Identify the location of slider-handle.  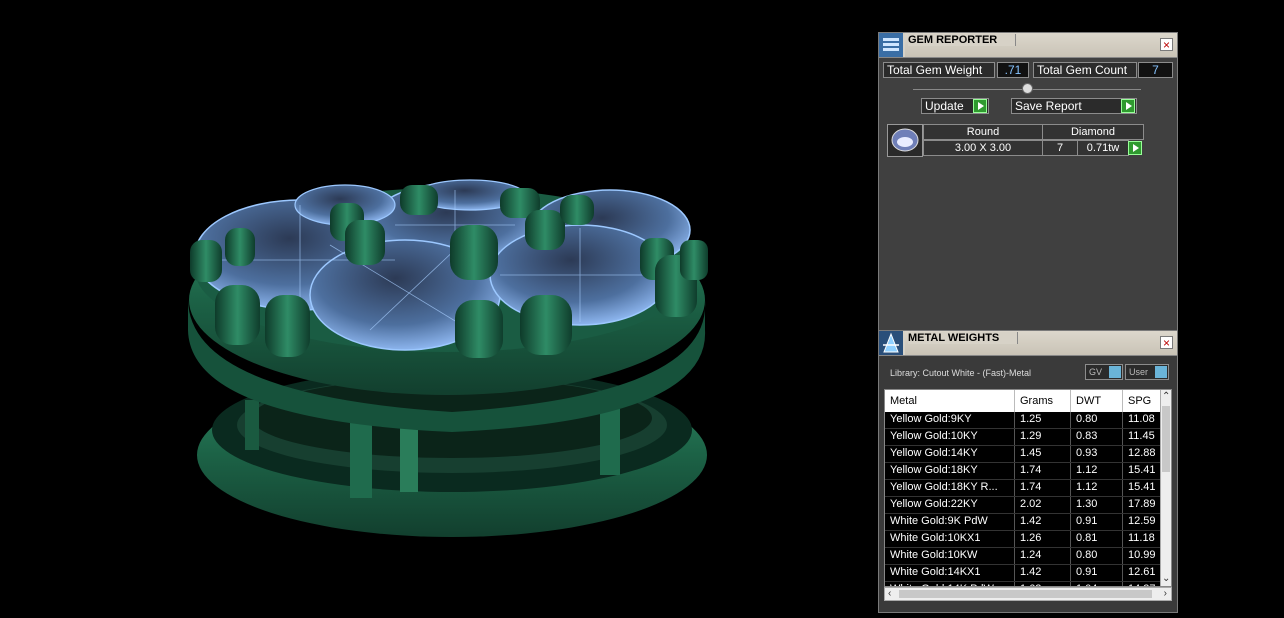
(1027, 88).